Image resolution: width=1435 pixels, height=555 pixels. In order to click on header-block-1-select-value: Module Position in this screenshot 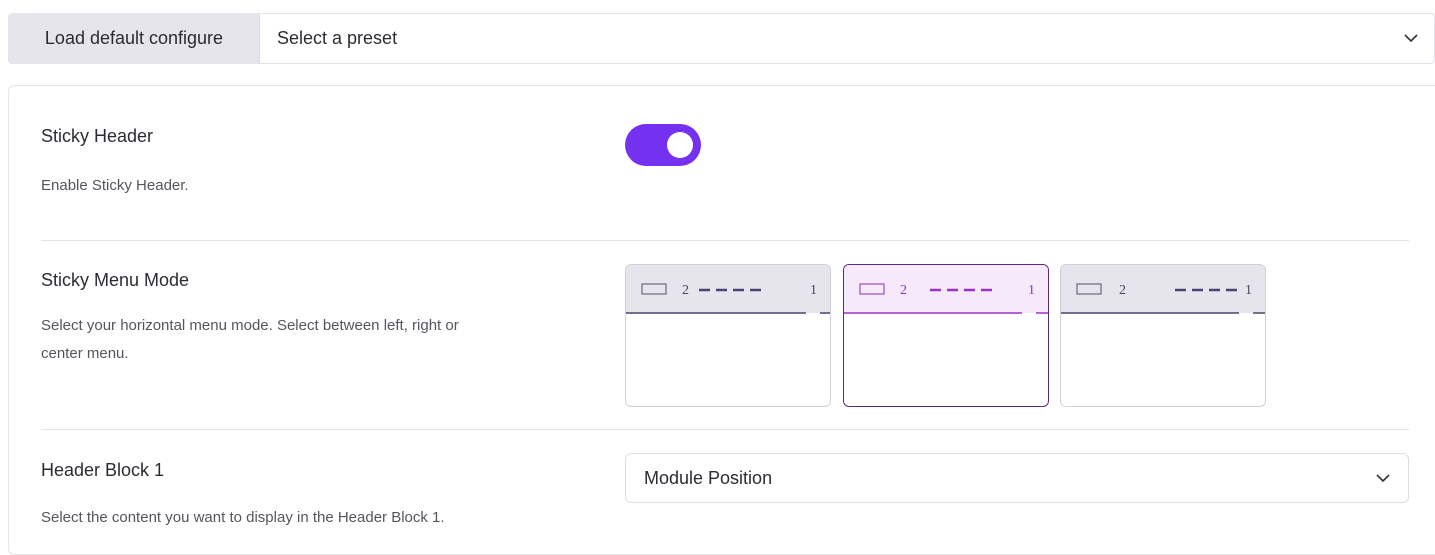, I will do `click(708, 477)`.